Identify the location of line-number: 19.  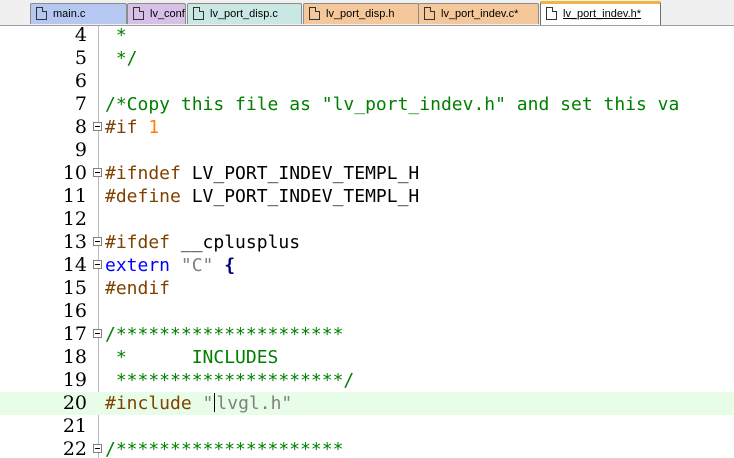
(74, 380).